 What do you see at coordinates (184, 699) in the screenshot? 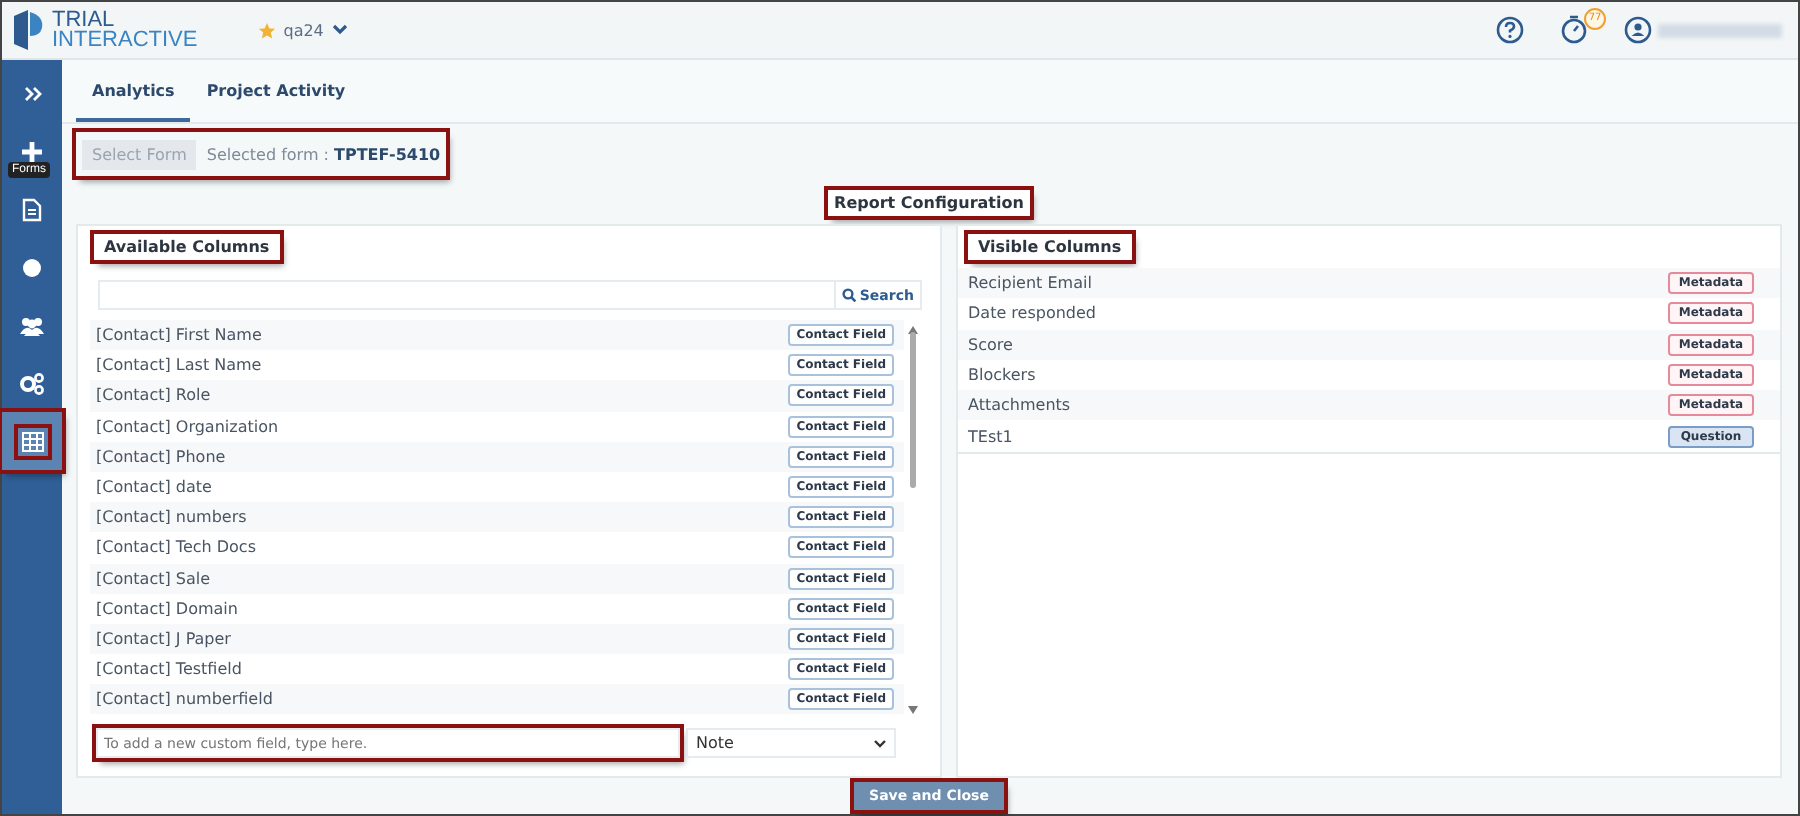
I see `column-name: [Contact] numberfield` at bounding box center [184, 699].